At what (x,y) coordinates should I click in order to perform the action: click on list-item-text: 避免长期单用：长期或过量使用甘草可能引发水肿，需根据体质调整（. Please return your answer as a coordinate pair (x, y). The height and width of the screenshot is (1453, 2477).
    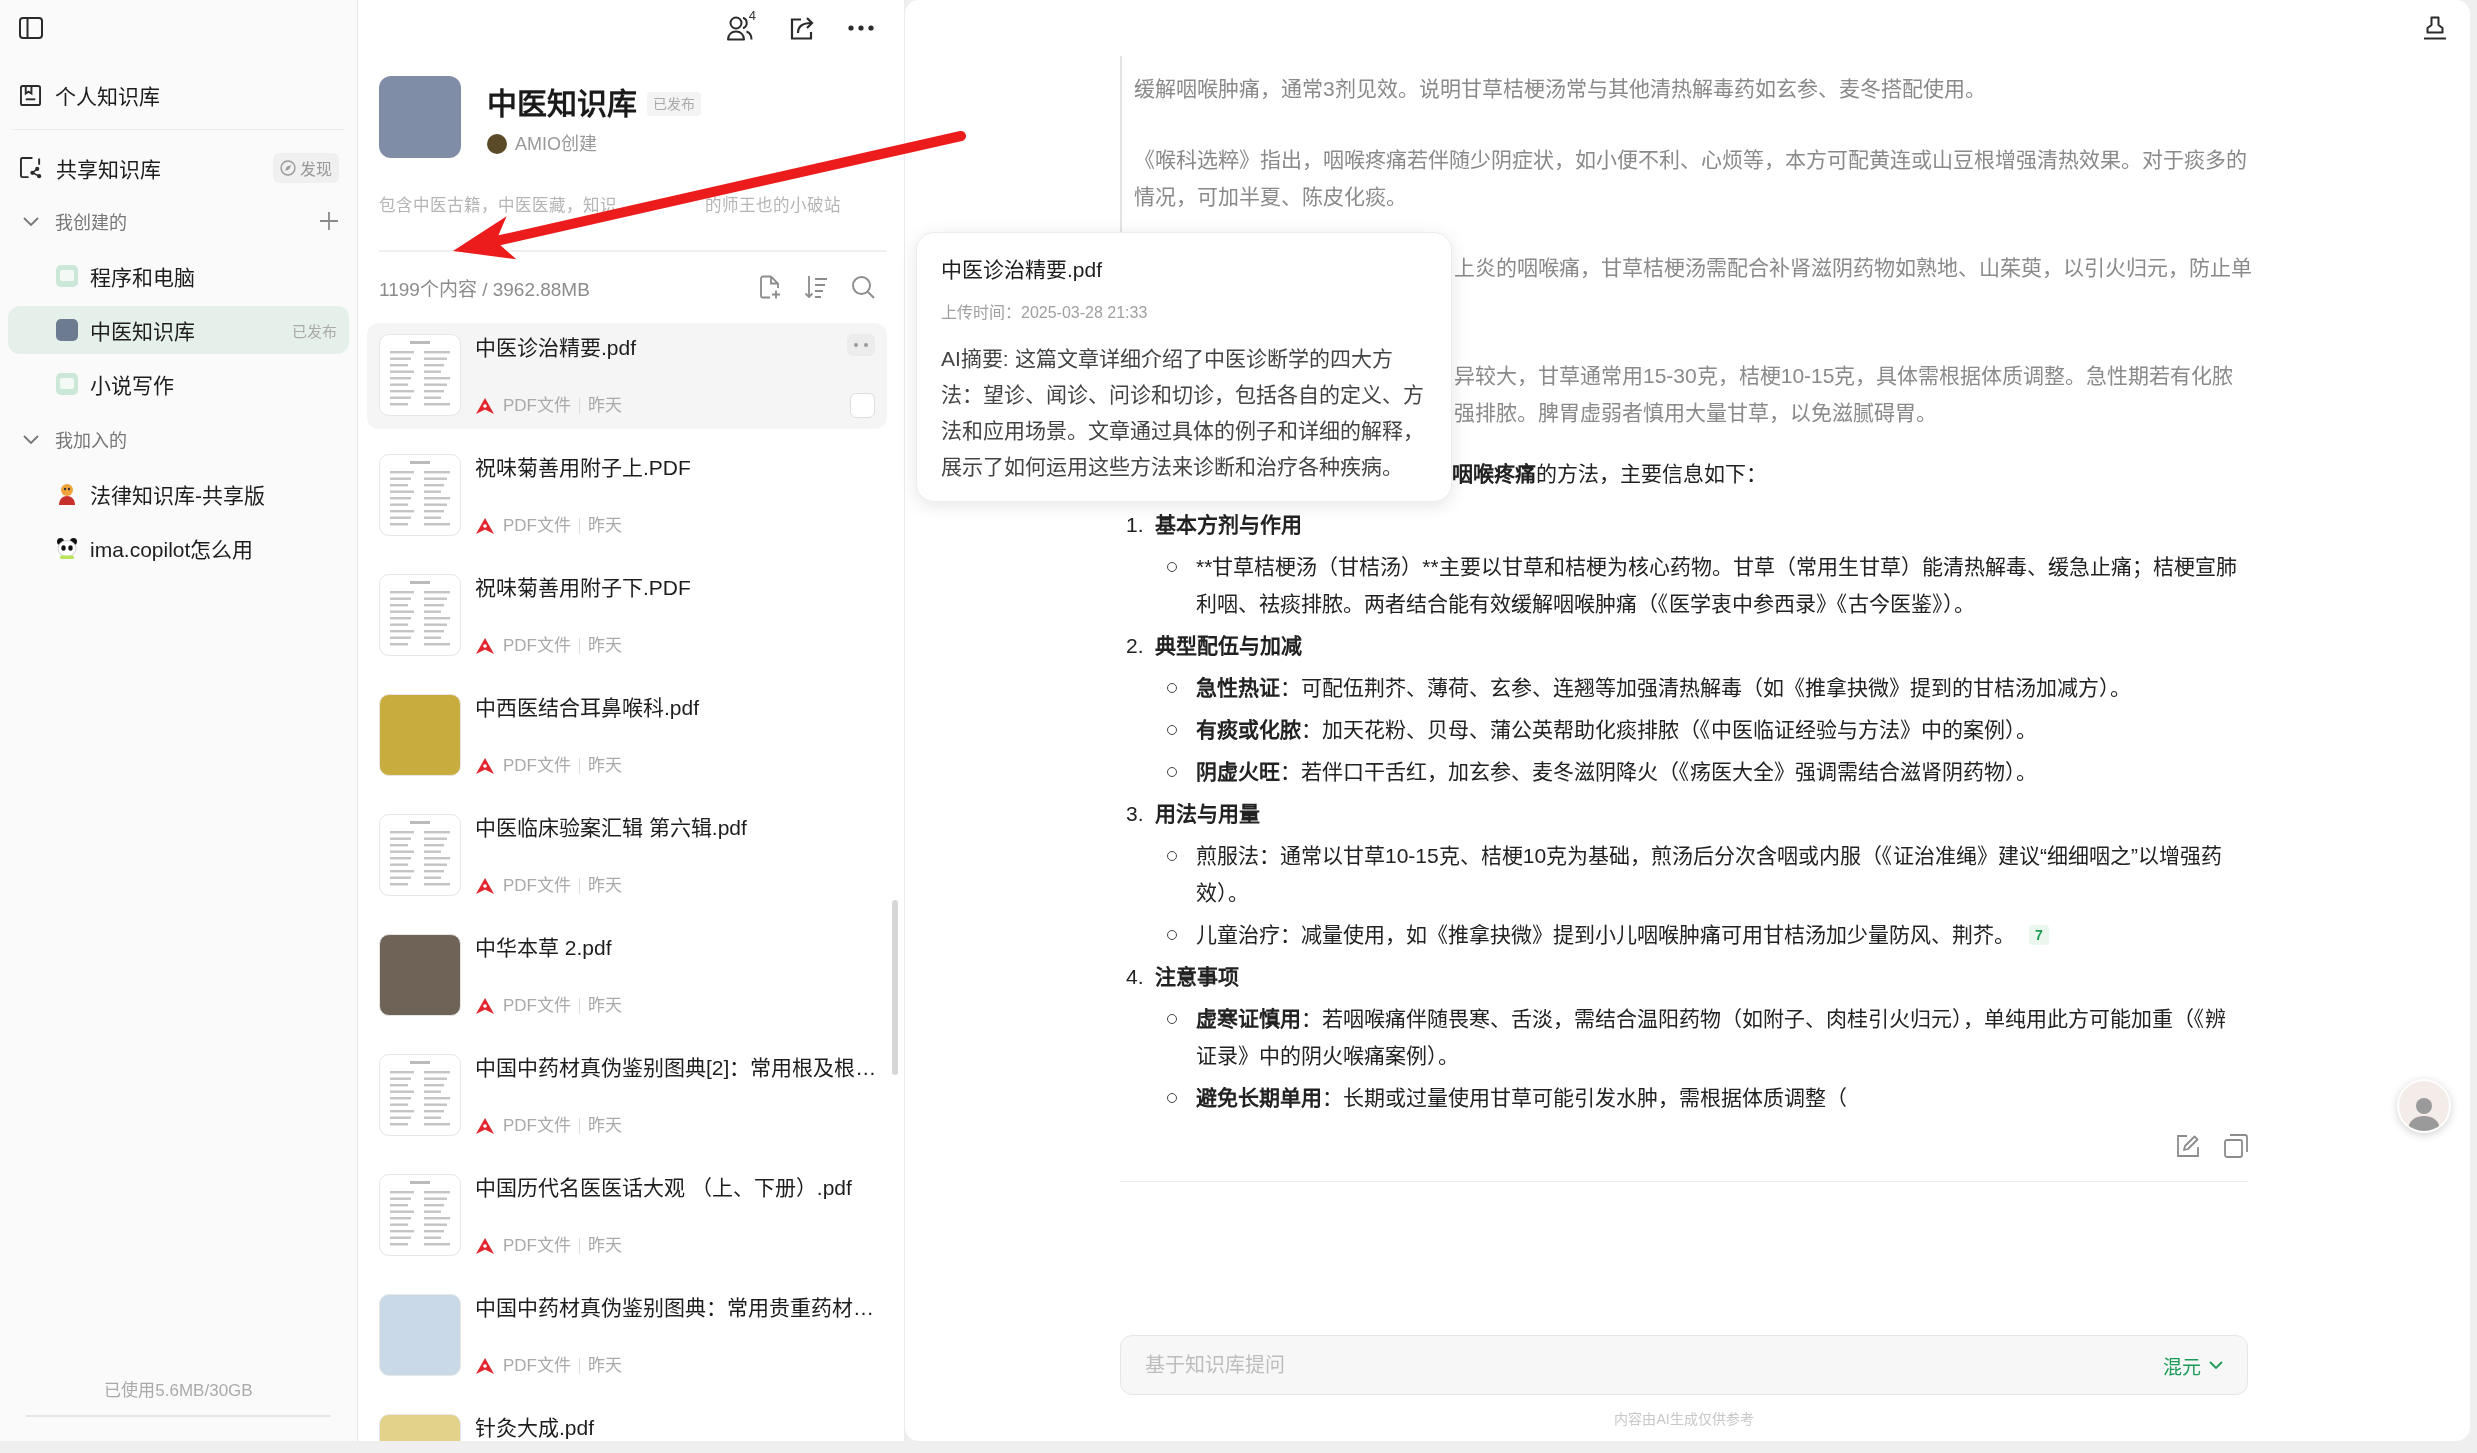
    Looking at the image, I should click on (1521, 1097).